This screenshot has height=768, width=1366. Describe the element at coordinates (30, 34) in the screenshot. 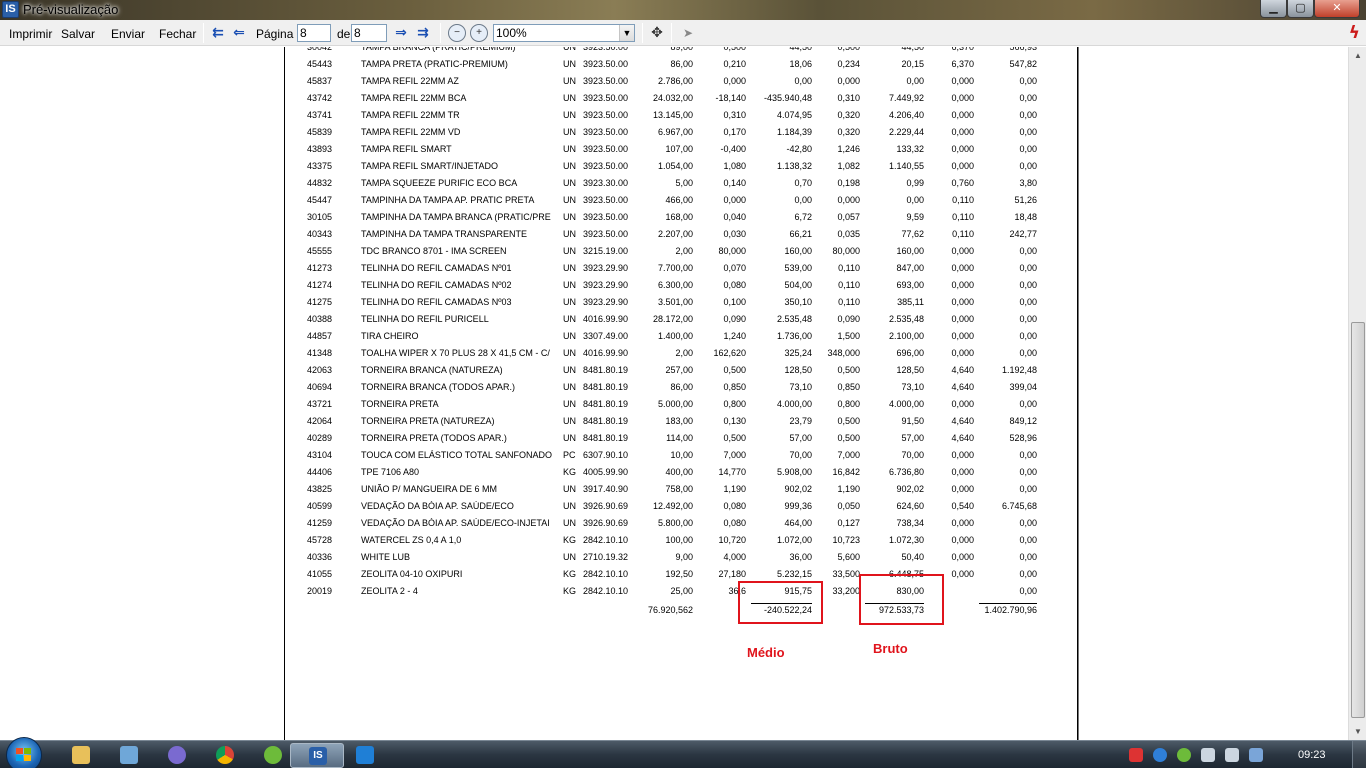

I see `print-menu: Imprimir` at that location.